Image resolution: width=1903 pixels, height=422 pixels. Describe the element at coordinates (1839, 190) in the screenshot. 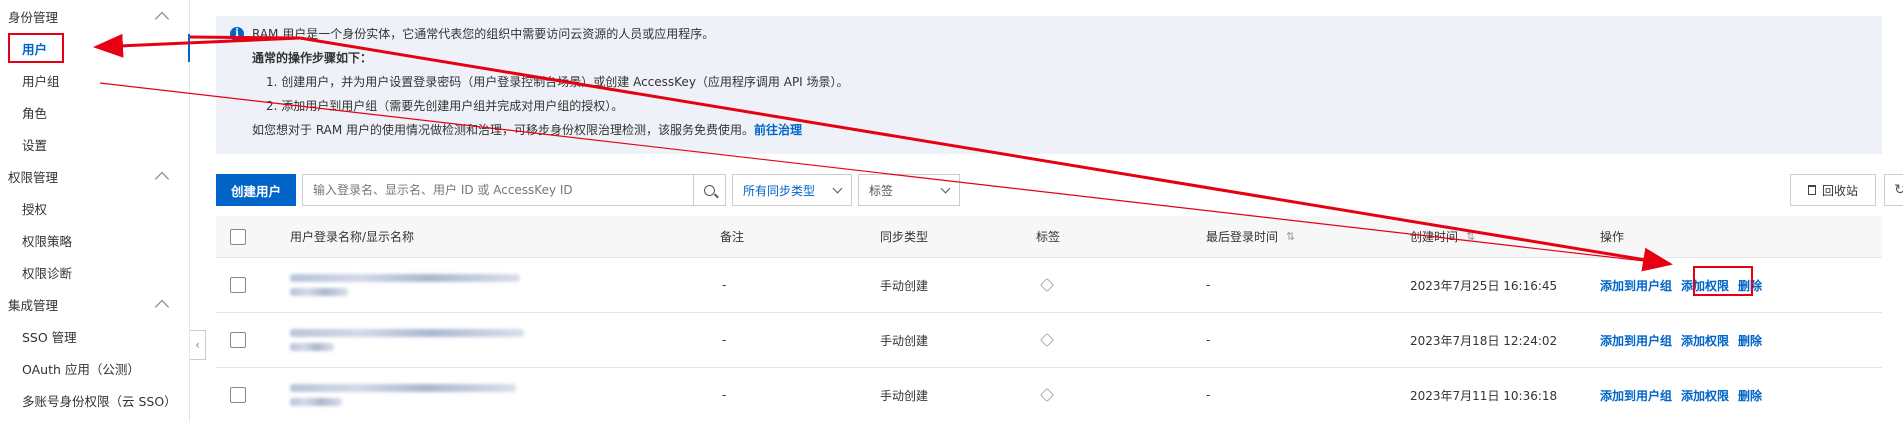

I see `recycle-bin-label: 回收站` at that location.